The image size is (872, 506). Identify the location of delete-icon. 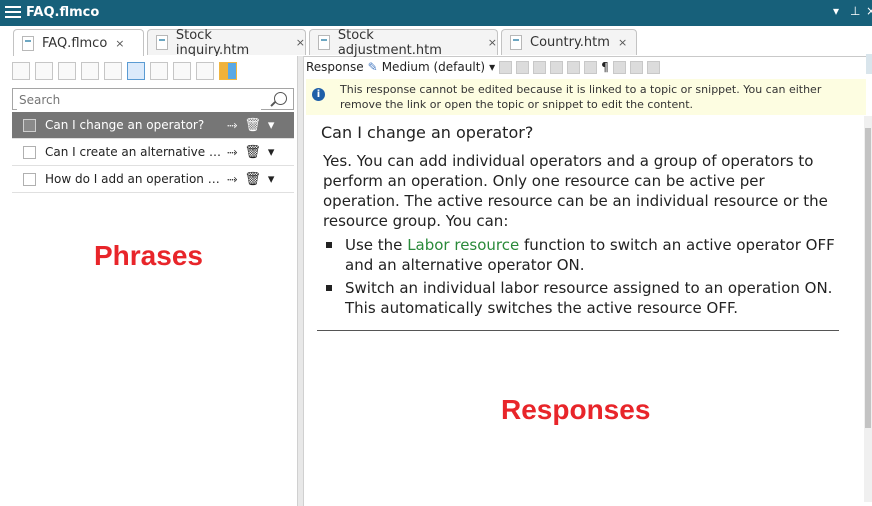
(90, 71).